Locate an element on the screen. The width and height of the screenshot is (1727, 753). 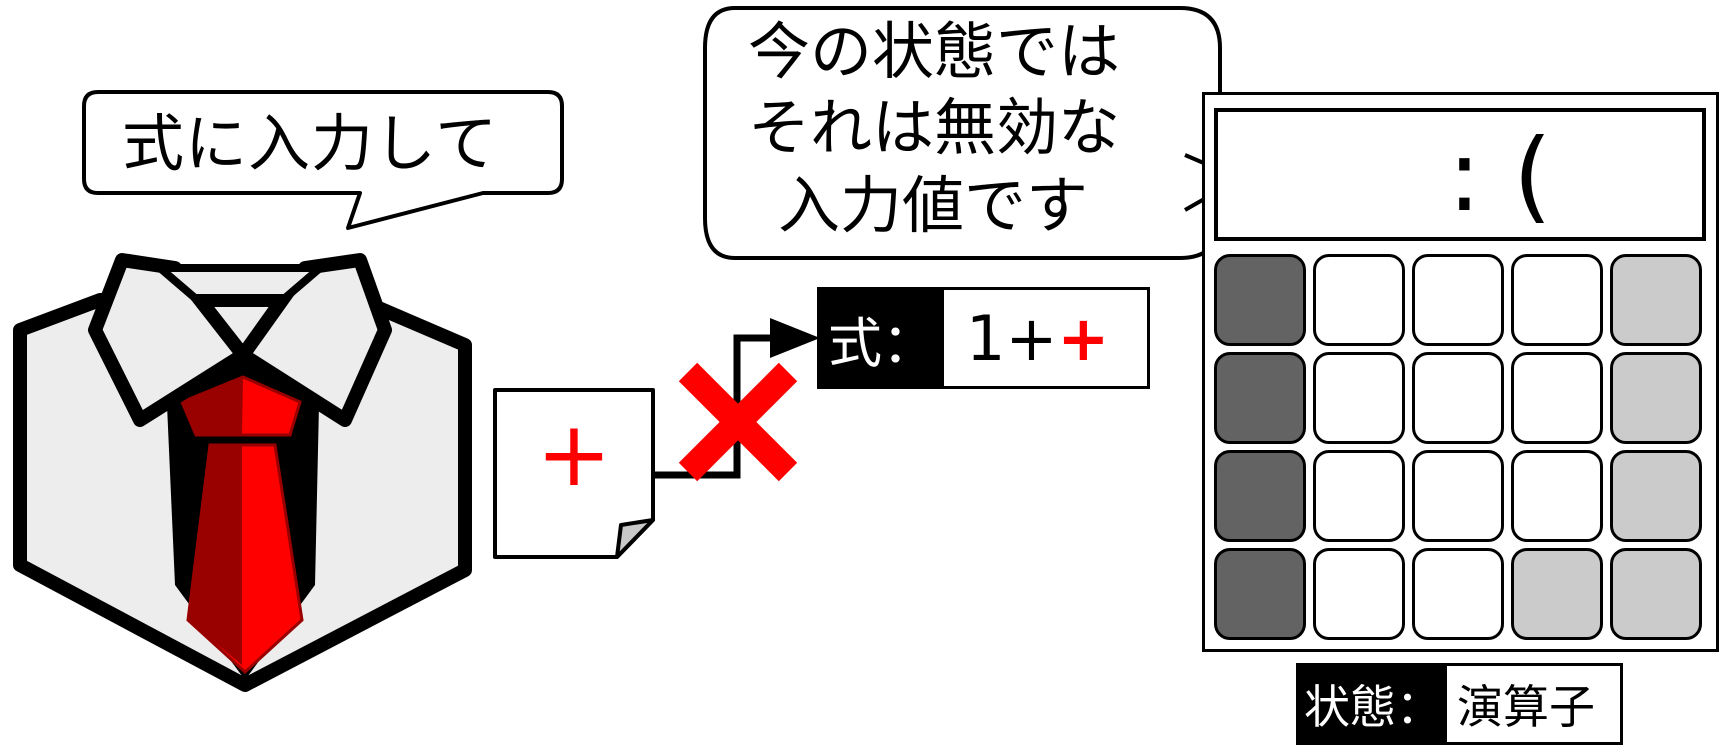
expression-value: 1+ + is located at coordinates (1026, 338).